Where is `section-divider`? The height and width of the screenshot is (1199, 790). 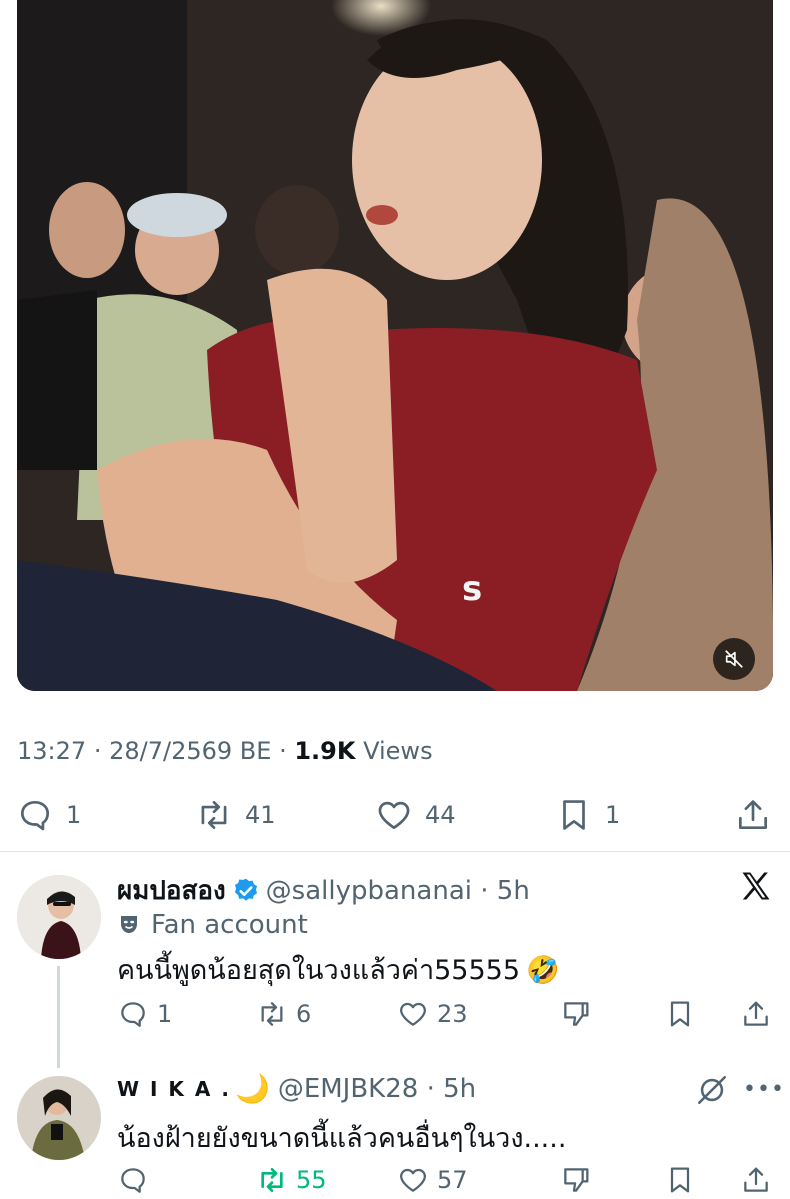
section-divider is located at coordinates (395, 851).